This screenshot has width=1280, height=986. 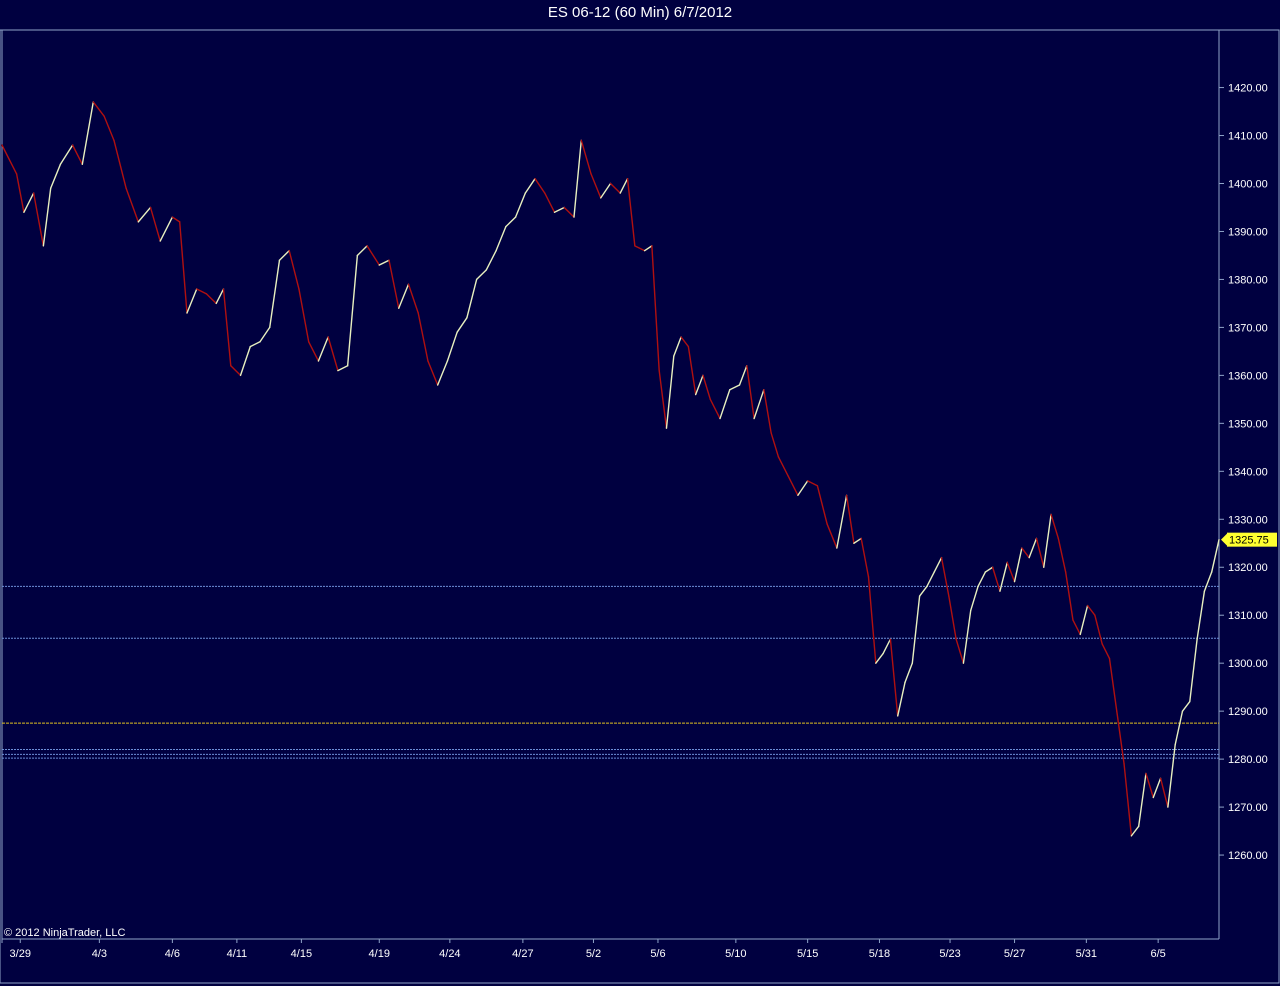 I want to click on x-tick-label: 5/23, so click(x=949, y=954).